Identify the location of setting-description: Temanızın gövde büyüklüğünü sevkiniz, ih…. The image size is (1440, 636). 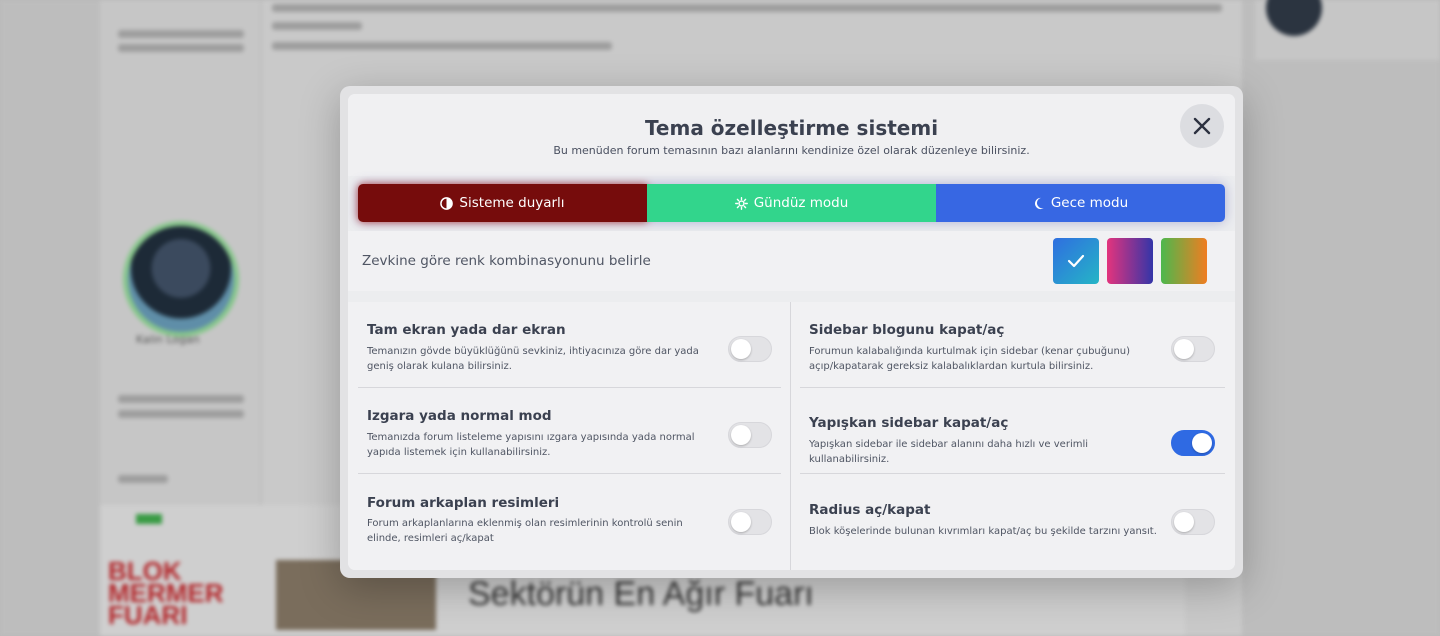
(533, 359).